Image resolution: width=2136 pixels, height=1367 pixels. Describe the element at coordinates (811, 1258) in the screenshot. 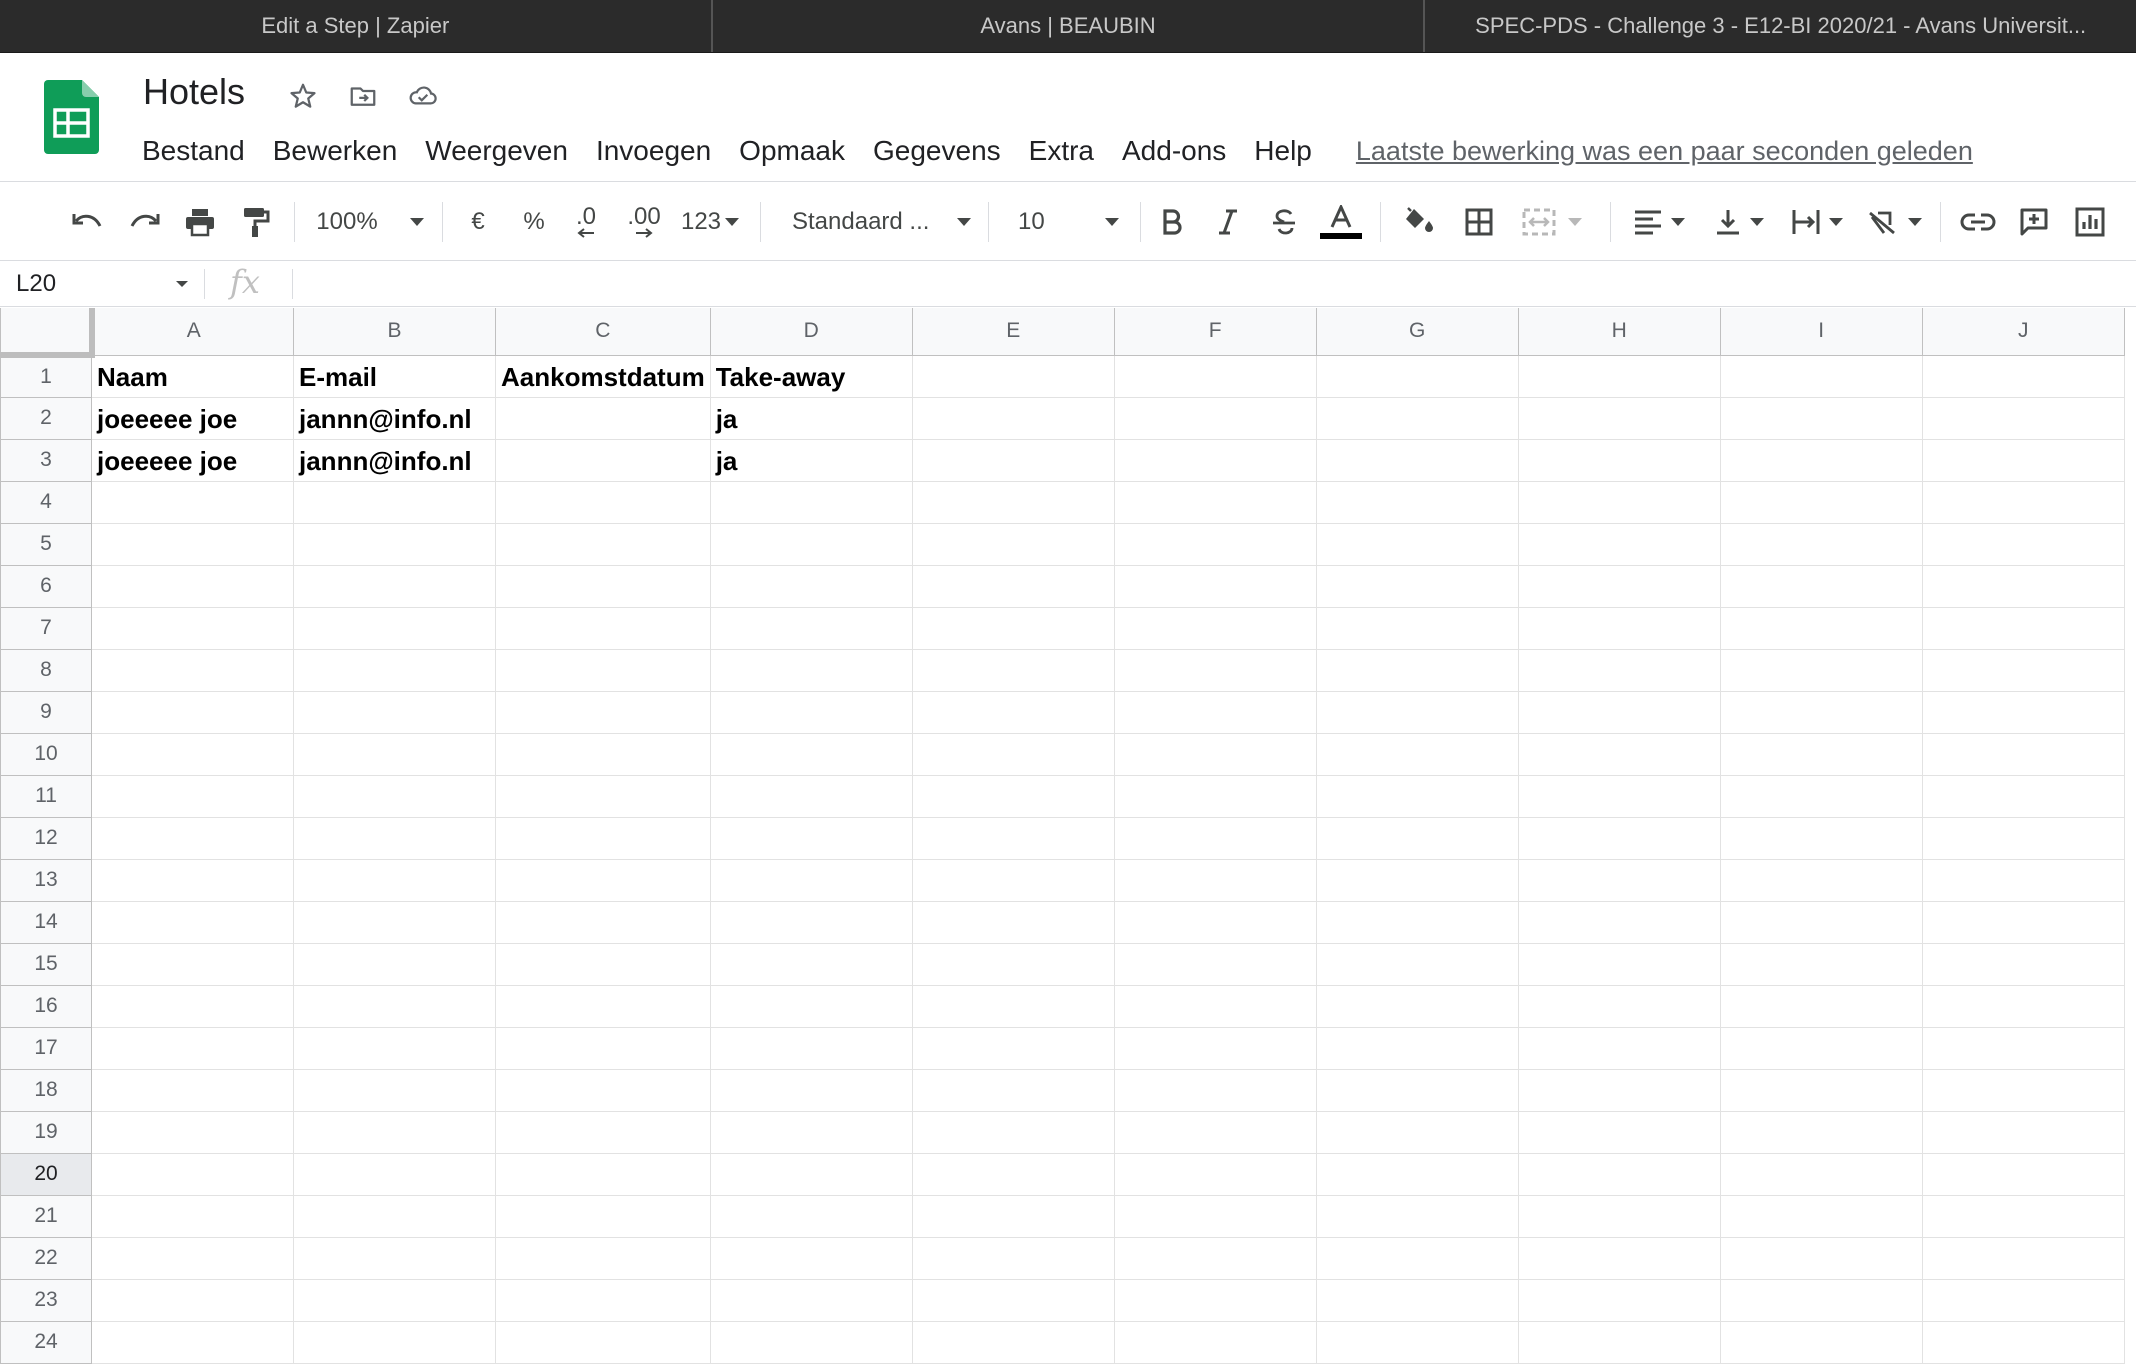

I see `cell-d22` at that location.